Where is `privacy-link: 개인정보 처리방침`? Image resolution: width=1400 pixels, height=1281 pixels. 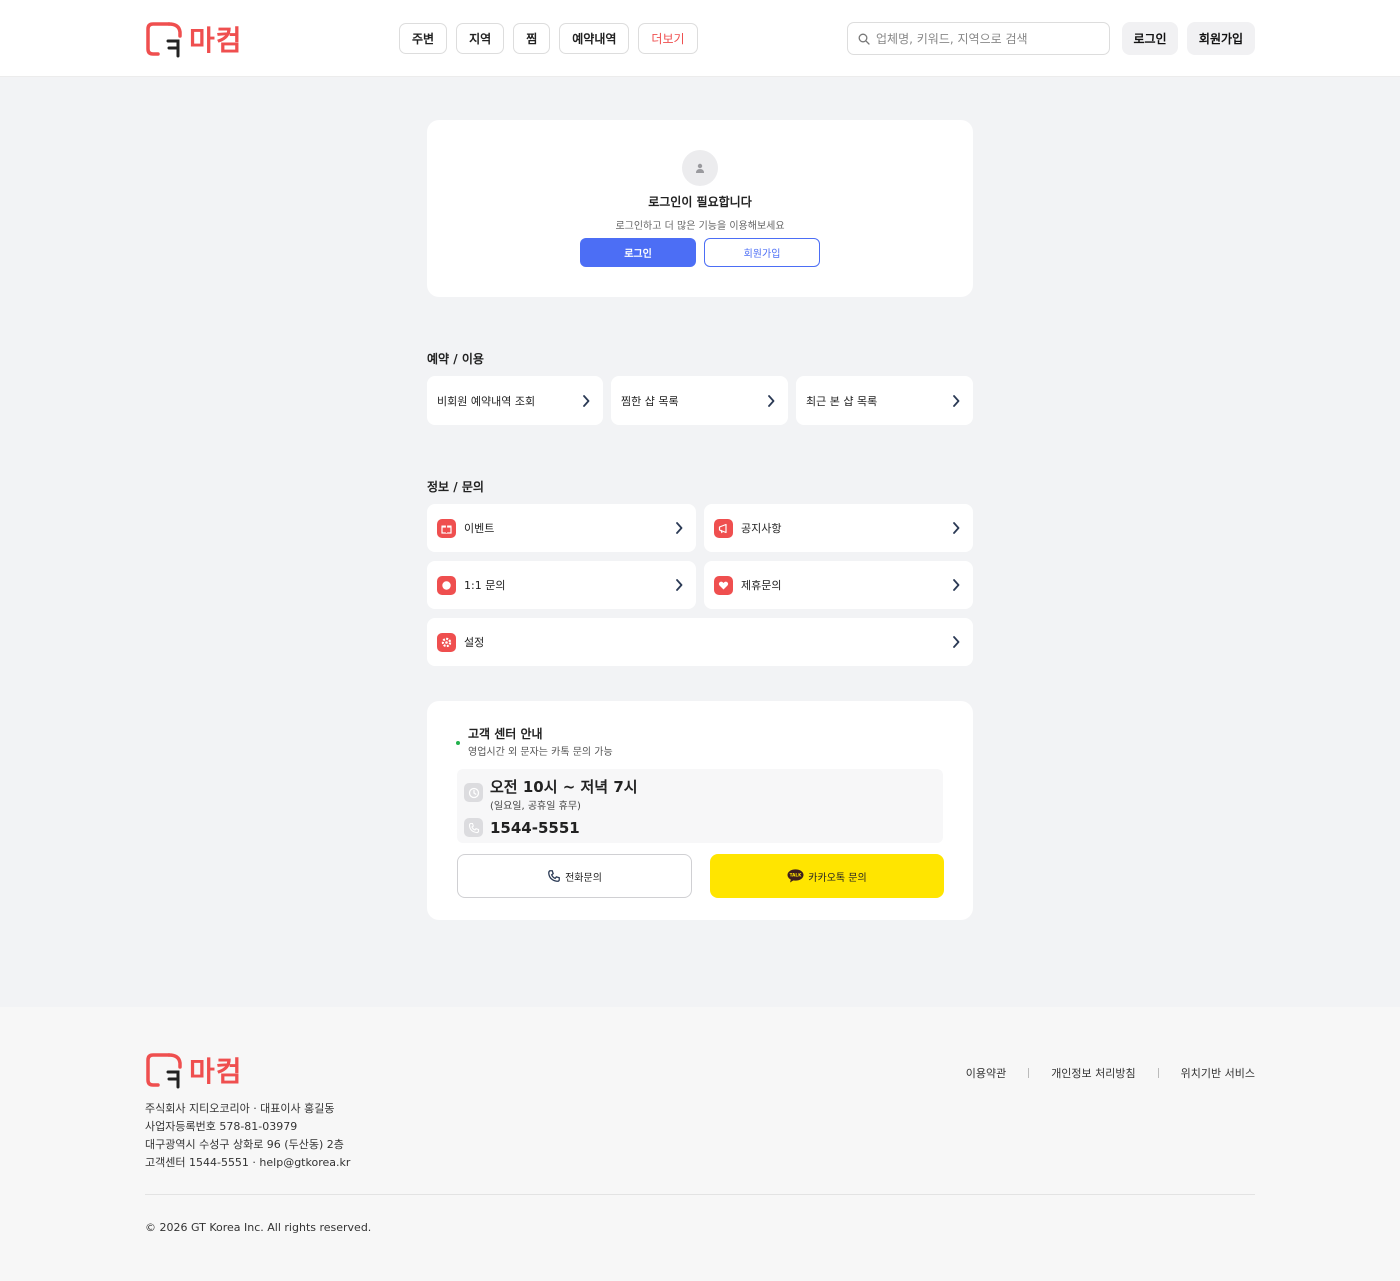
privacy-link: 개인정보 처리방침 is located at coordinates (1093, 1073).